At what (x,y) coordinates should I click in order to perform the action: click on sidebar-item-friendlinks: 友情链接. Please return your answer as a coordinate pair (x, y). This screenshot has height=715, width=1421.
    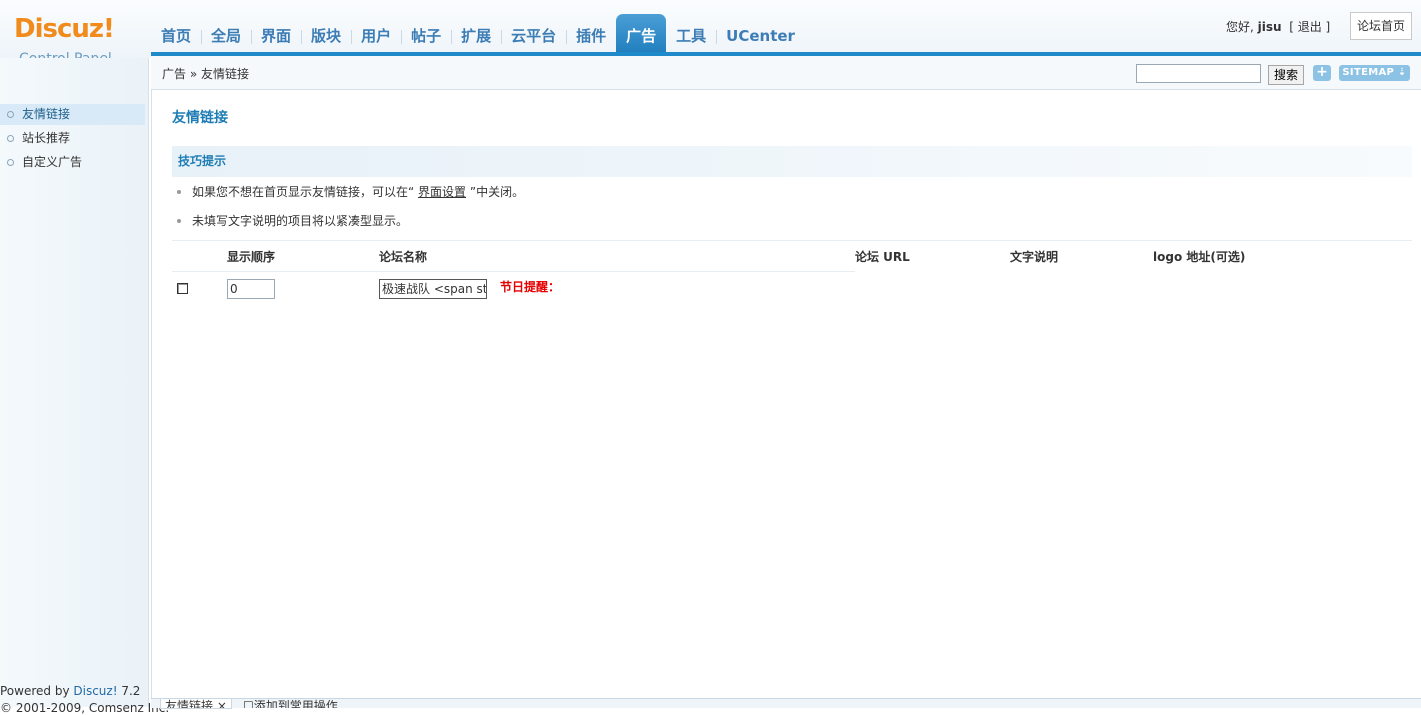
    Looking at the image, I should click on (72, 114).